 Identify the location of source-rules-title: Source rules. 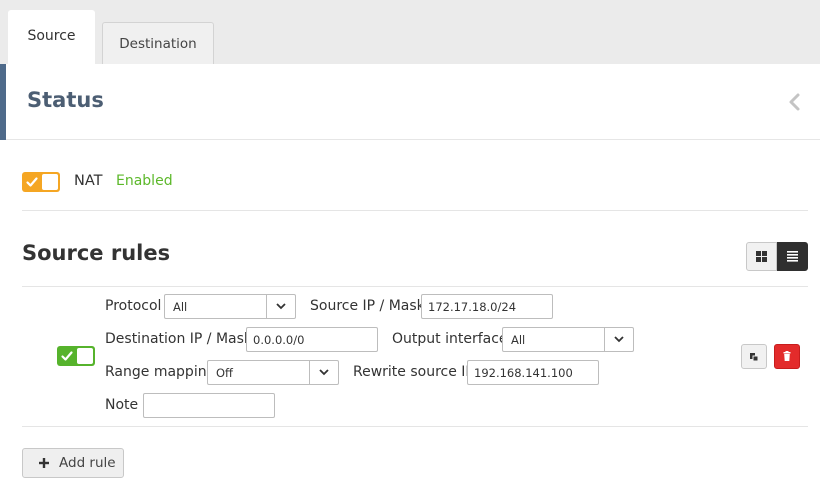
(96, 253).